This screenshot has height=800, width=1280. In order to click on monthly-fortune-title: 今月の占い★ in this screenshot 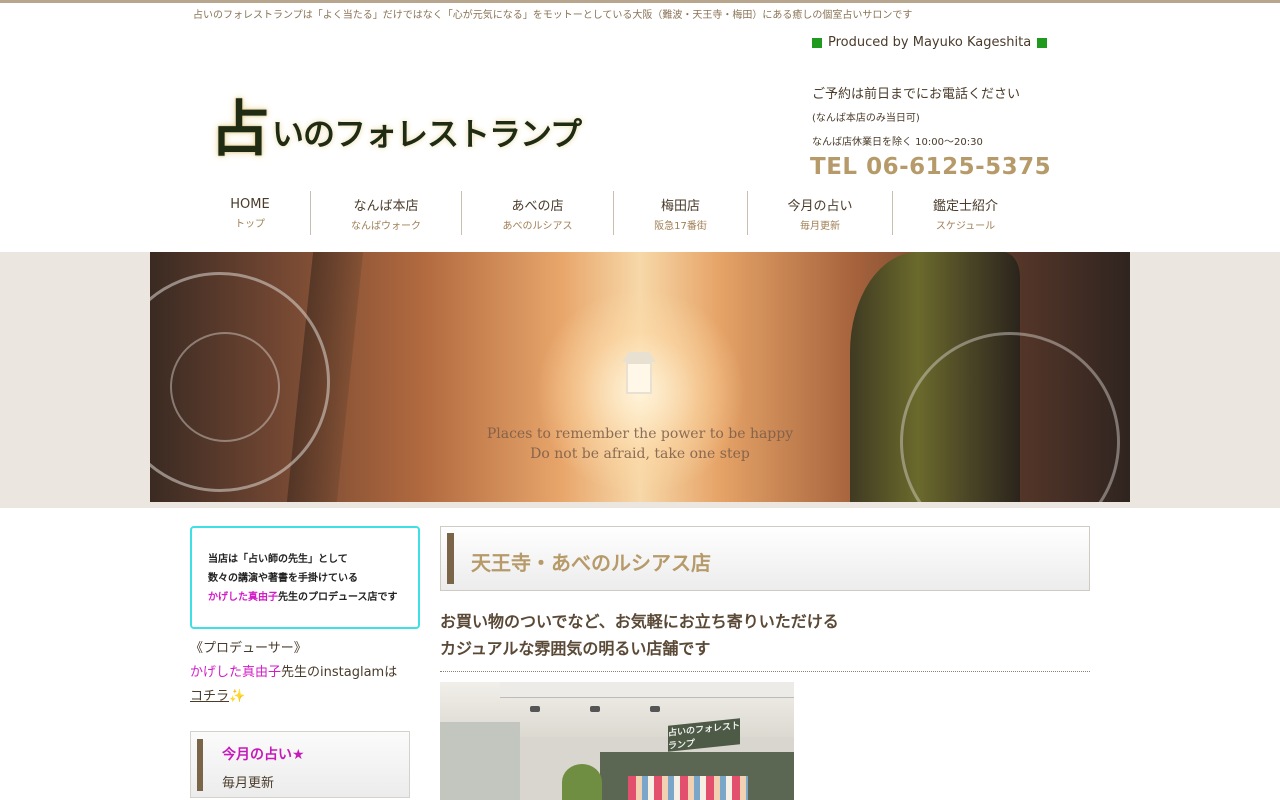, I will do `click(263, 755)`.